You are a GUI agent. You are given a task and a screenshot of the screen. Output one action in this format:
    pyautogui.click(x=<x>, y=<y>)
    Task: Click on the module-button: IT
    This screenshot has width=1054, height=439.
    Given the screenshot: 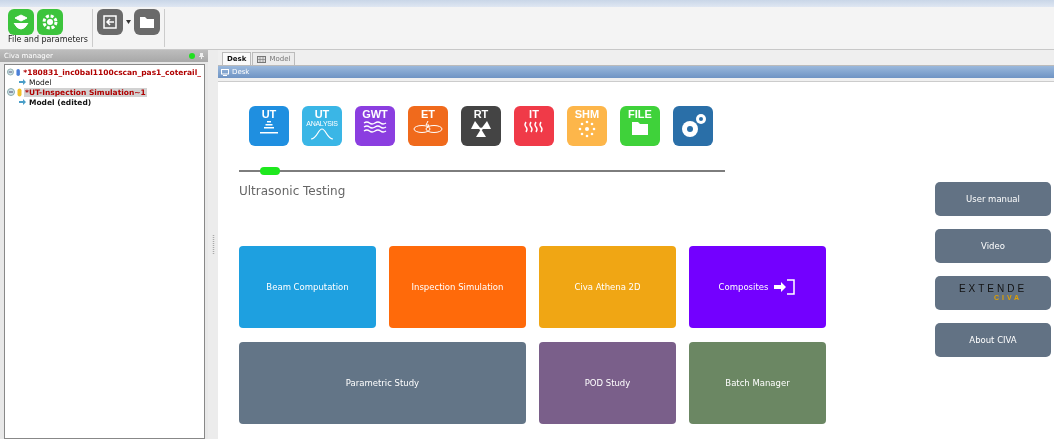 What is the action you would take?
    pyautogui.click(x=534, y=126)
    